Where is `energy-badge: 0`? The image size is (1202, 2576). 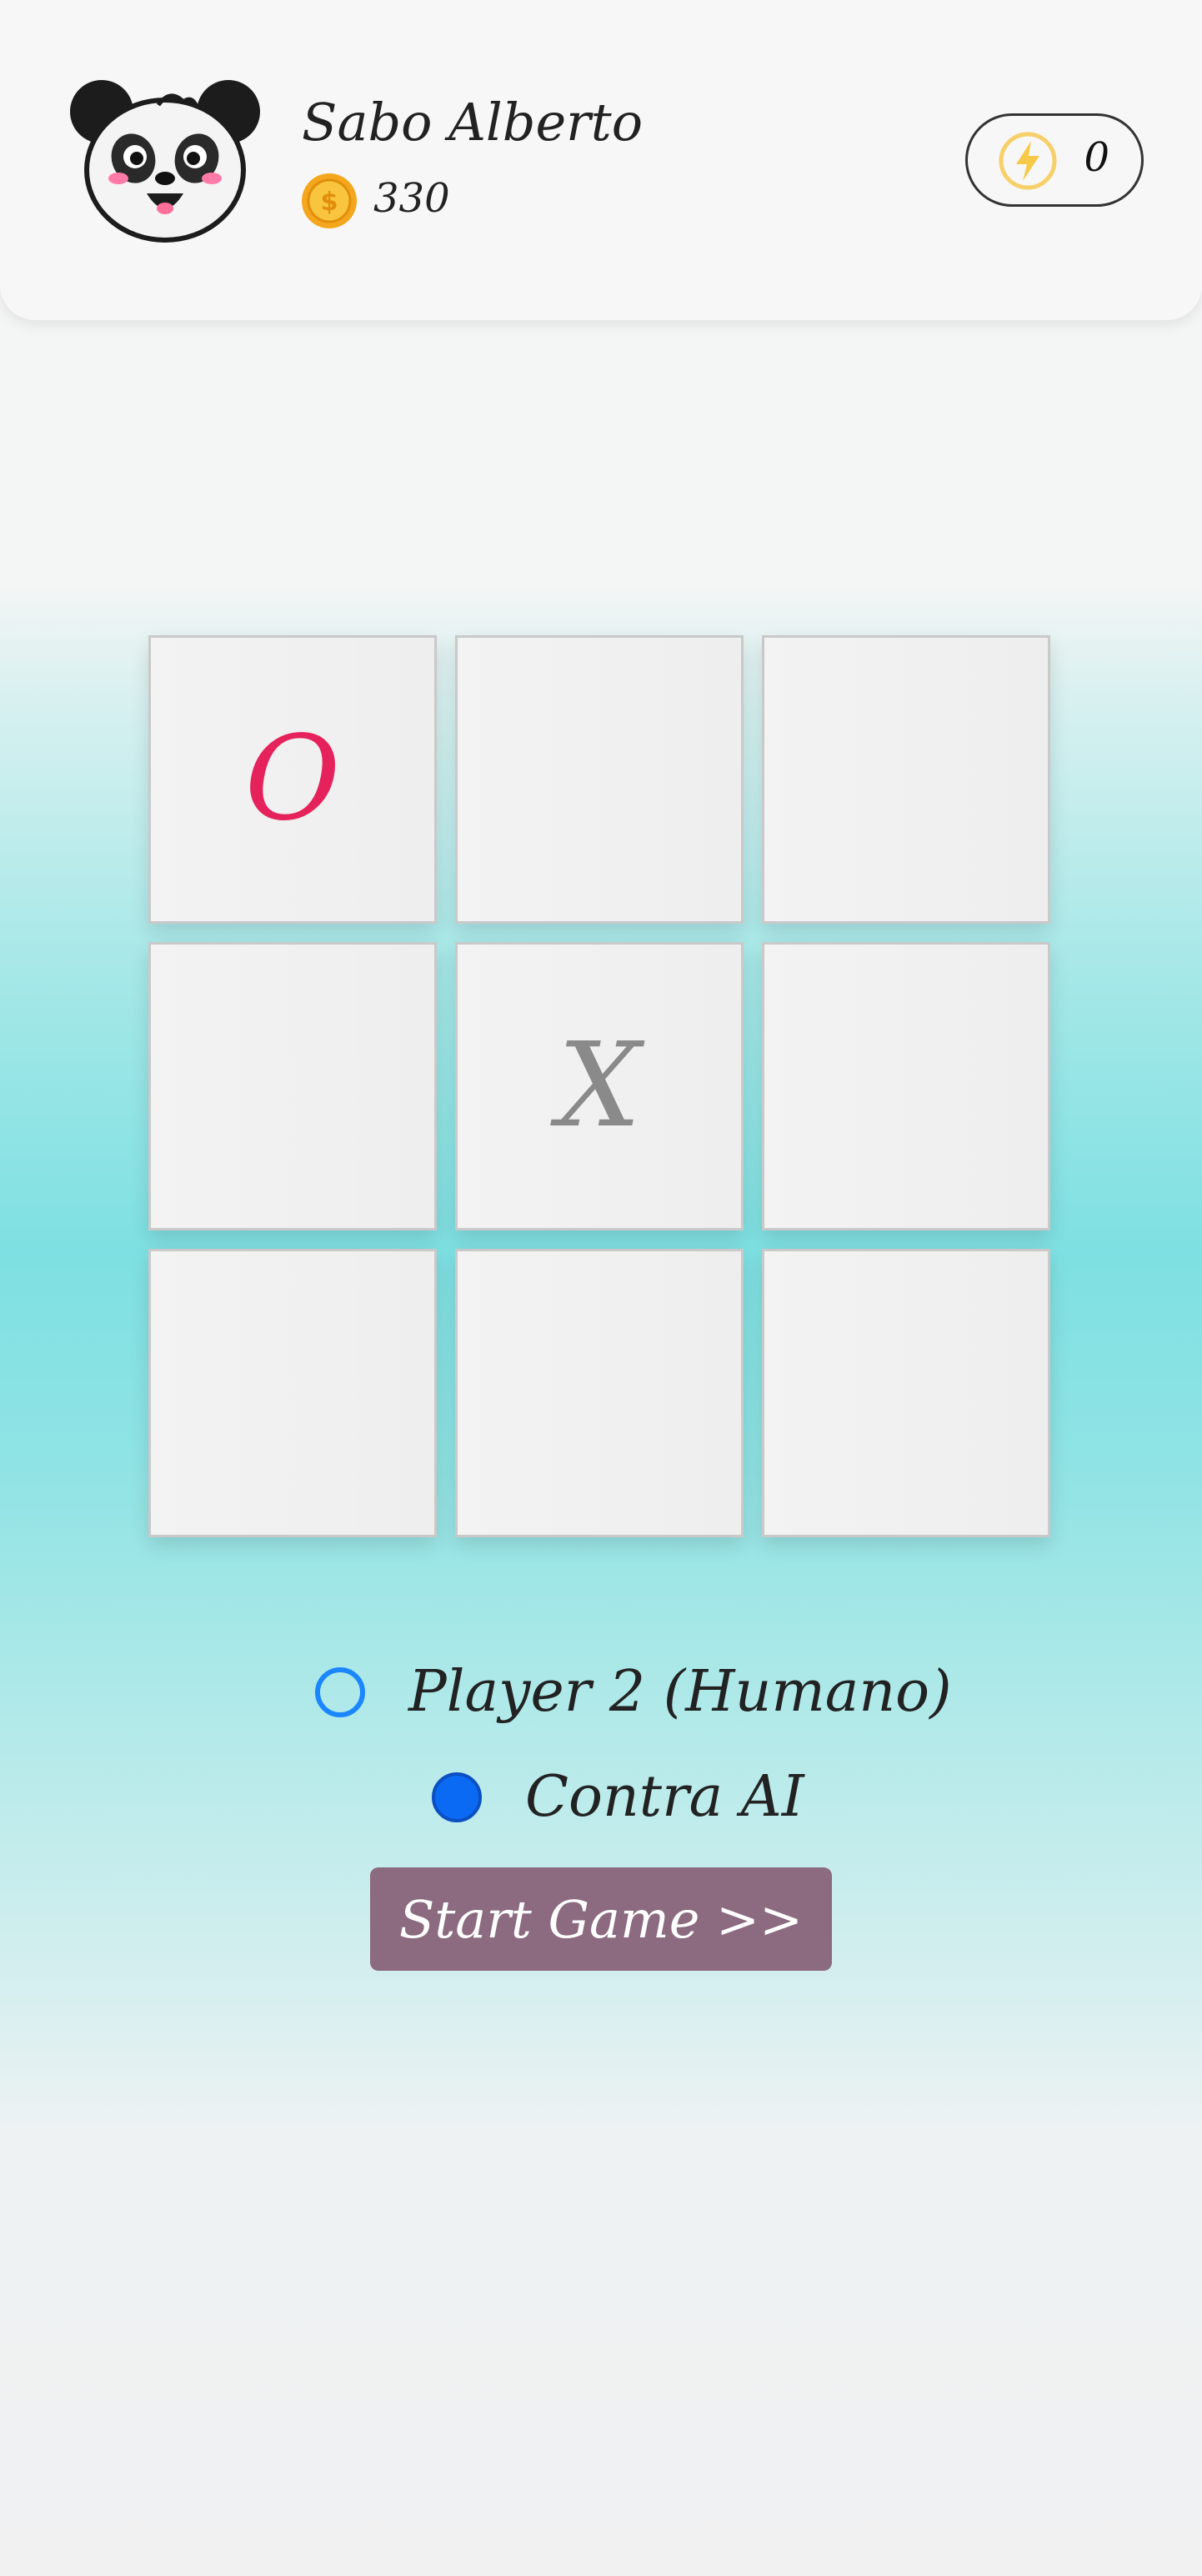 energy-badge: 0 is located at coordinates (1054, 160).